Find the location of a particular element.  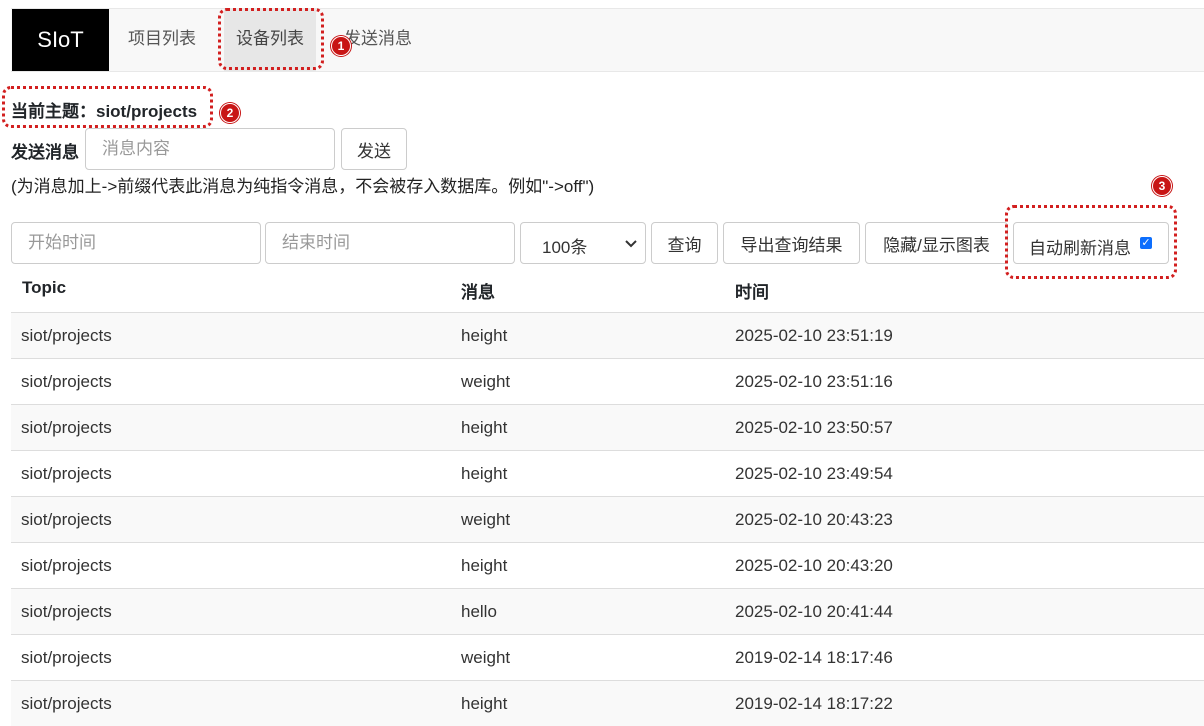

table-row: siot/projects weight 2025-02-10 23:51:16 is located at coordinates (607, 381).